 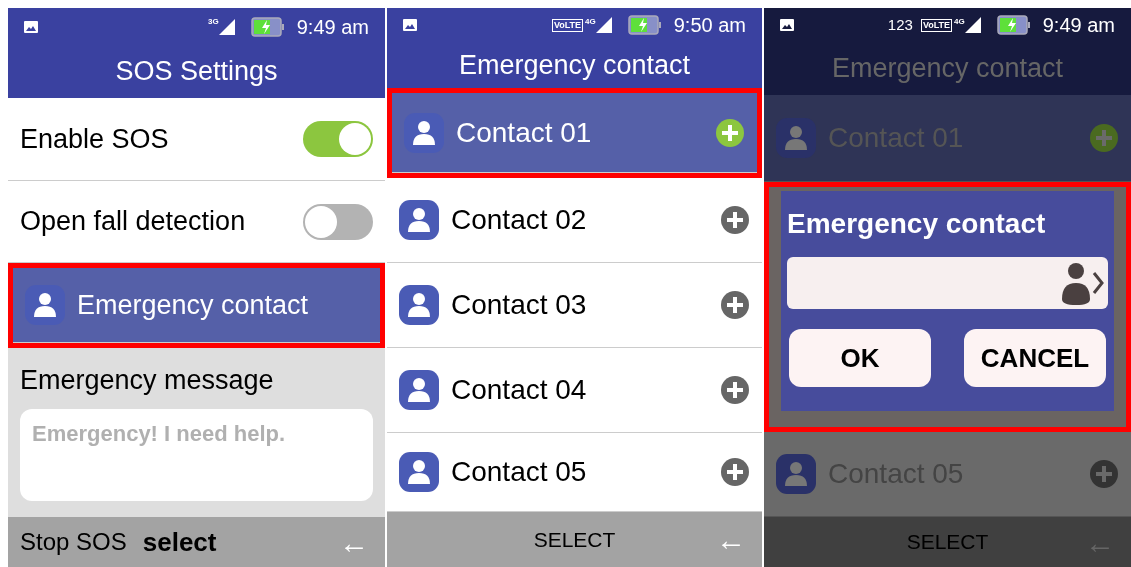 What do you see at coordinates (900, 24) in the screenshot?
I see `status-text: 123` at bounding box center [900, 24].